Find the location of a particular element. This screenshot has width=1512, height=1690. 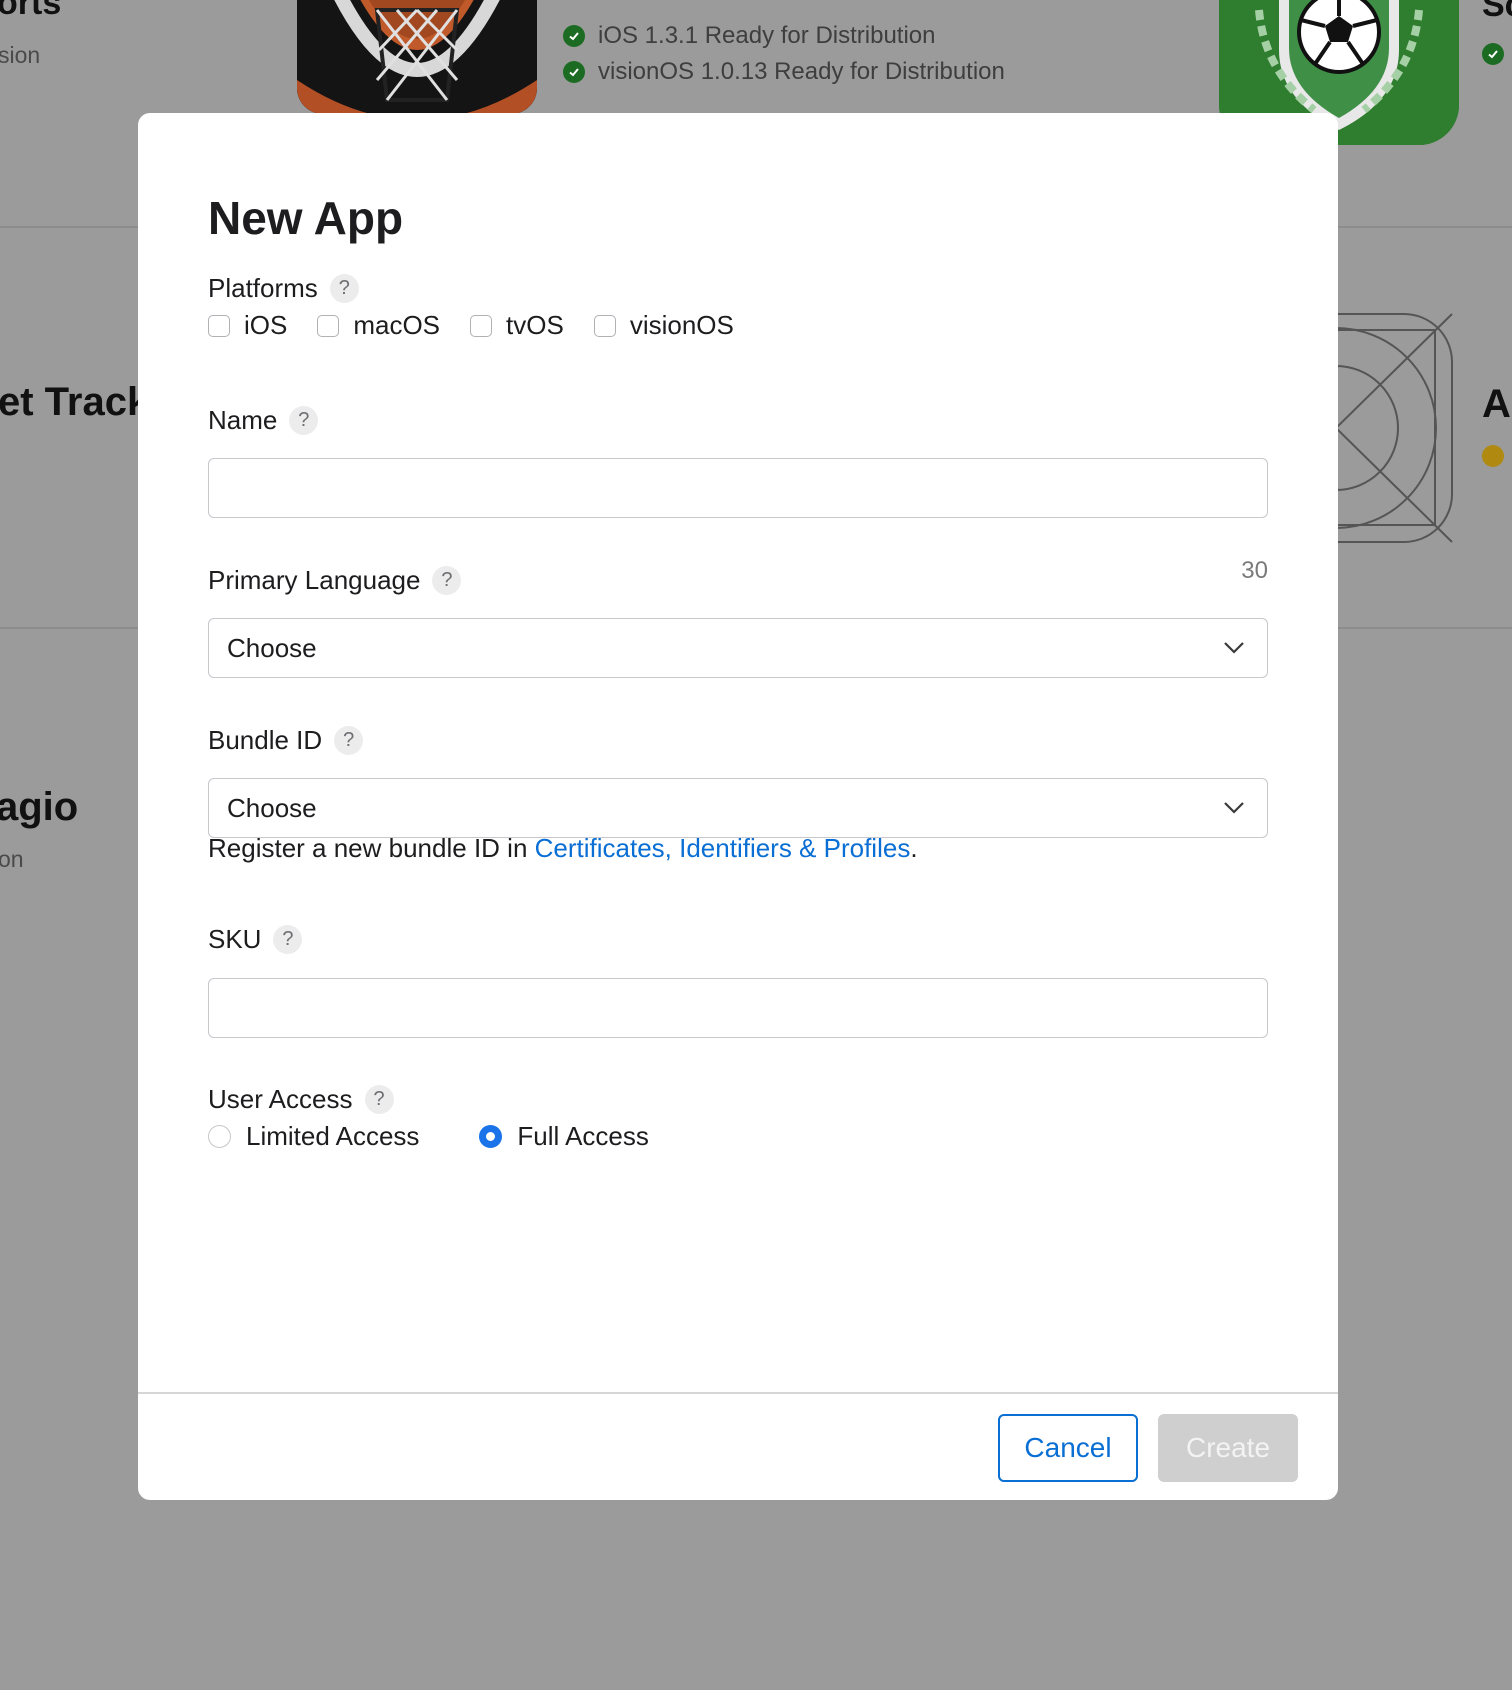

basketball-app-icon is located at coordinates (417, 57).